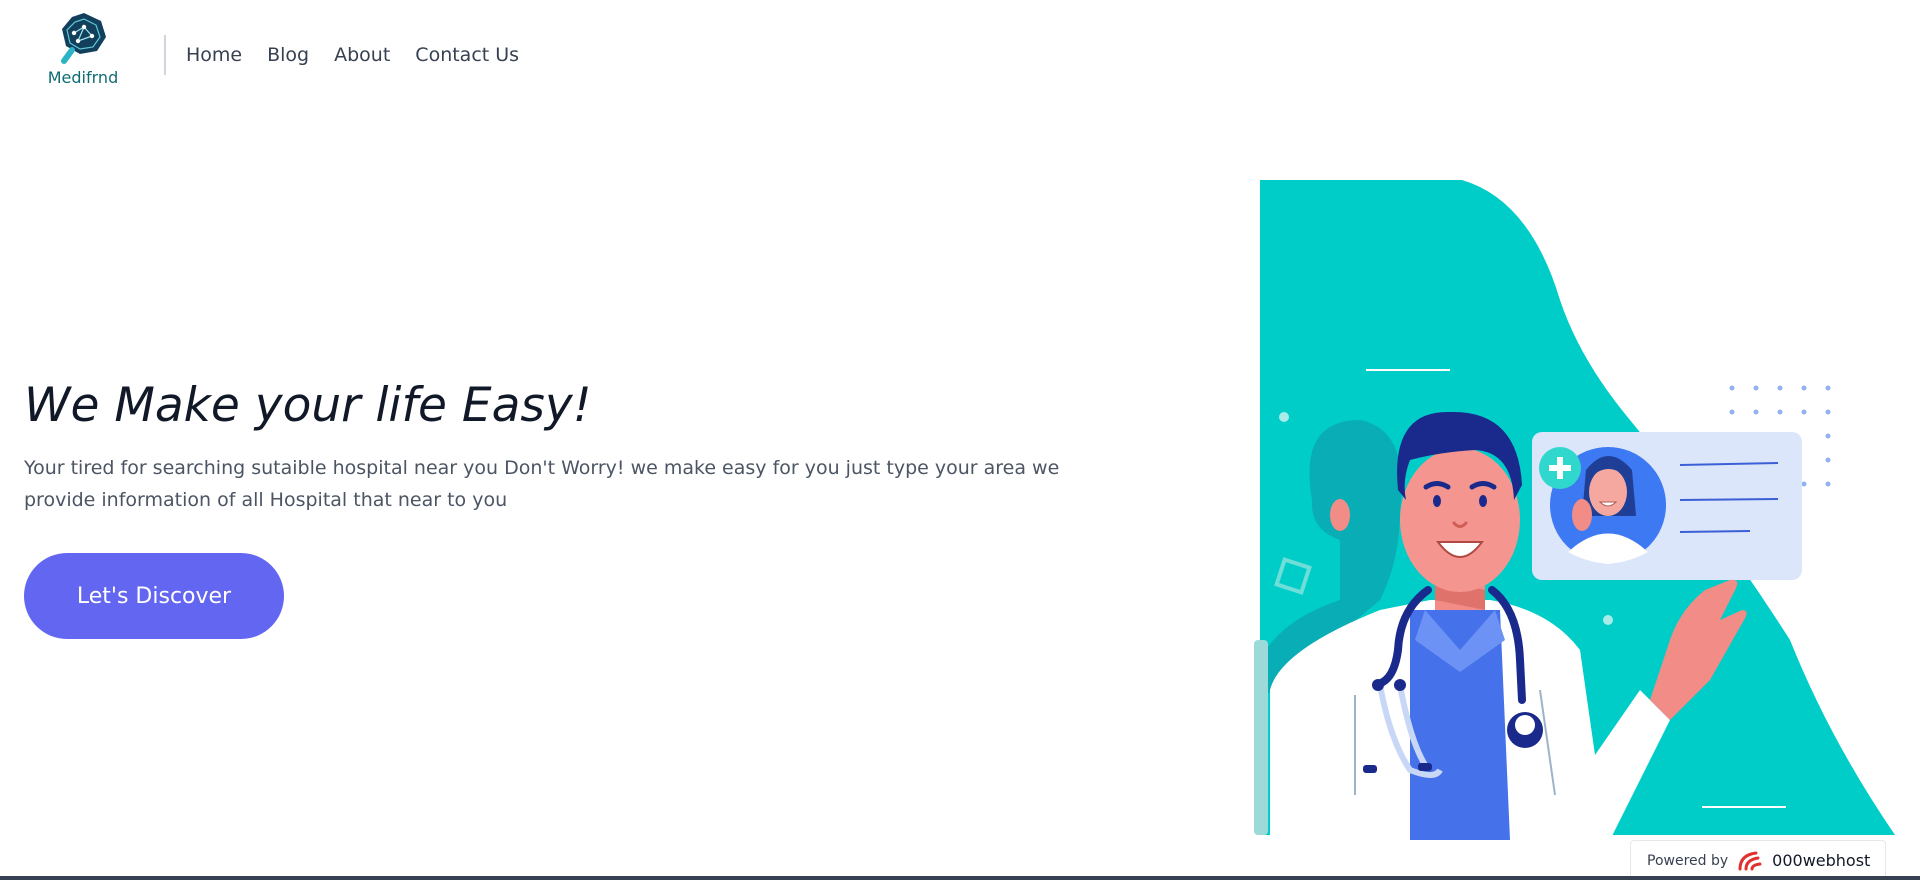  What do you see at coordinates (1688, 860) in the screenshot?
I see `badge-prefix: Powered by` at bounding box center [1688, 860].